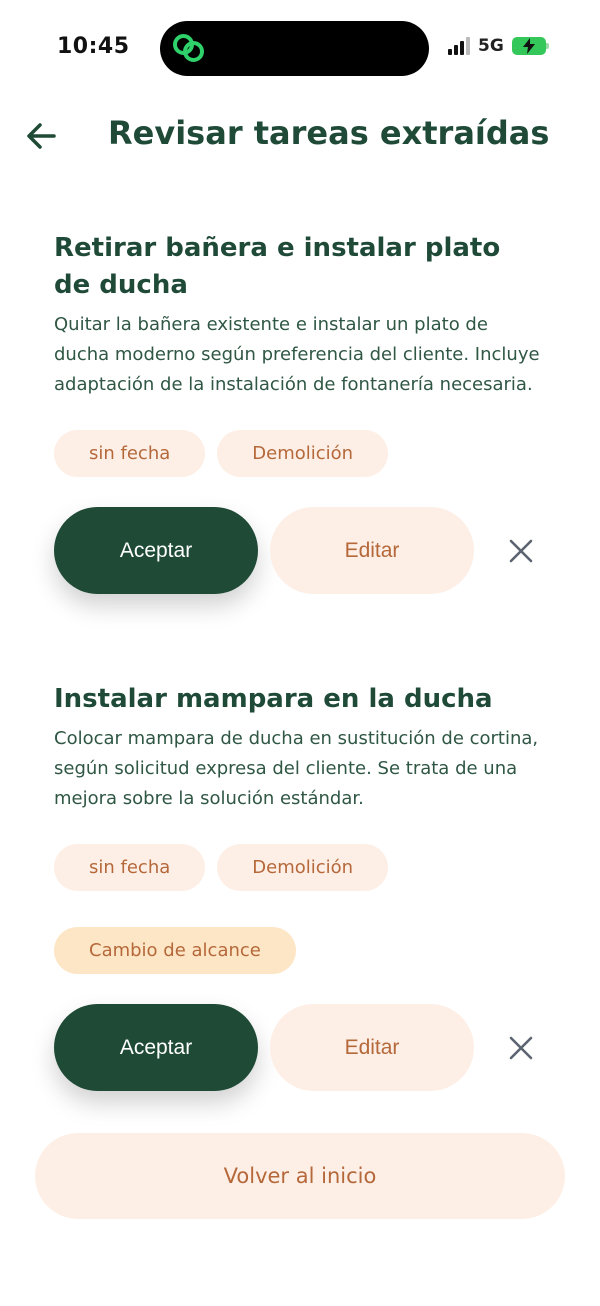 The height and width of the screenshot is (1306, 600). Describe the element at coordinates (530, 46) in the screenshot. I see `battery-charging-icon` at that location.